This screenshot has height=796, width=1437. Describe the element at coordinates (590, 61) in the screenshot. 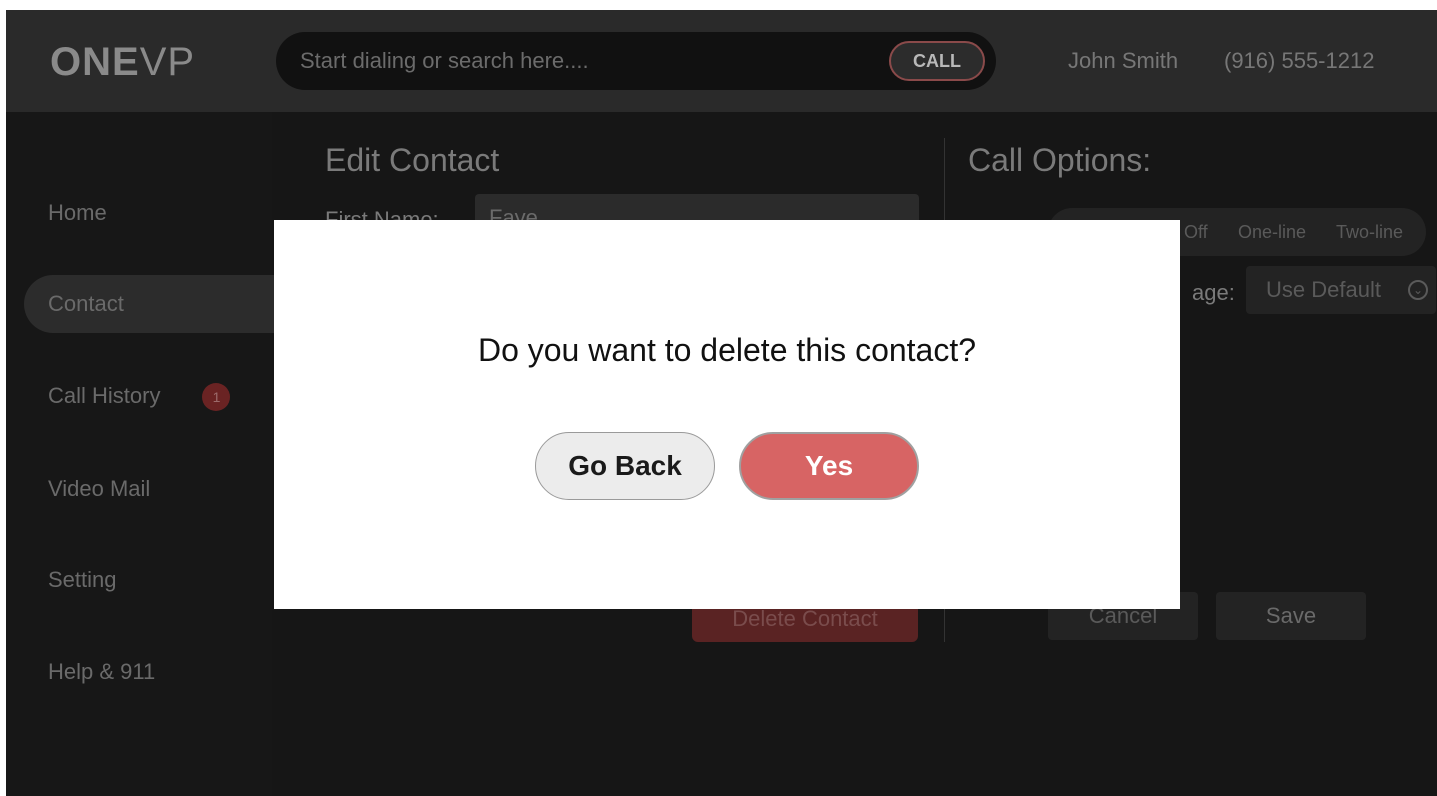

I see `search-input` at that location.